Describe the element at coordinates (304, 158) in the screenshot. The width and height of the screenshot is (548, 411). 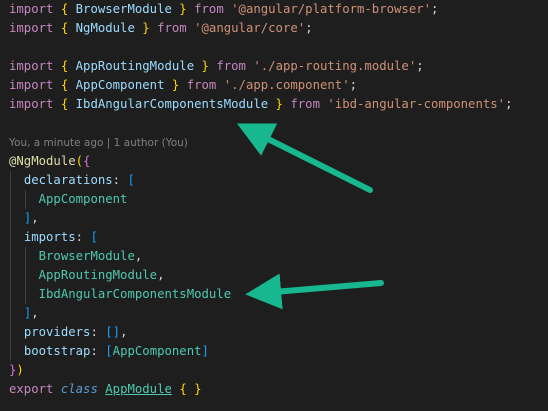
I see `arrow-to-import` at that location.